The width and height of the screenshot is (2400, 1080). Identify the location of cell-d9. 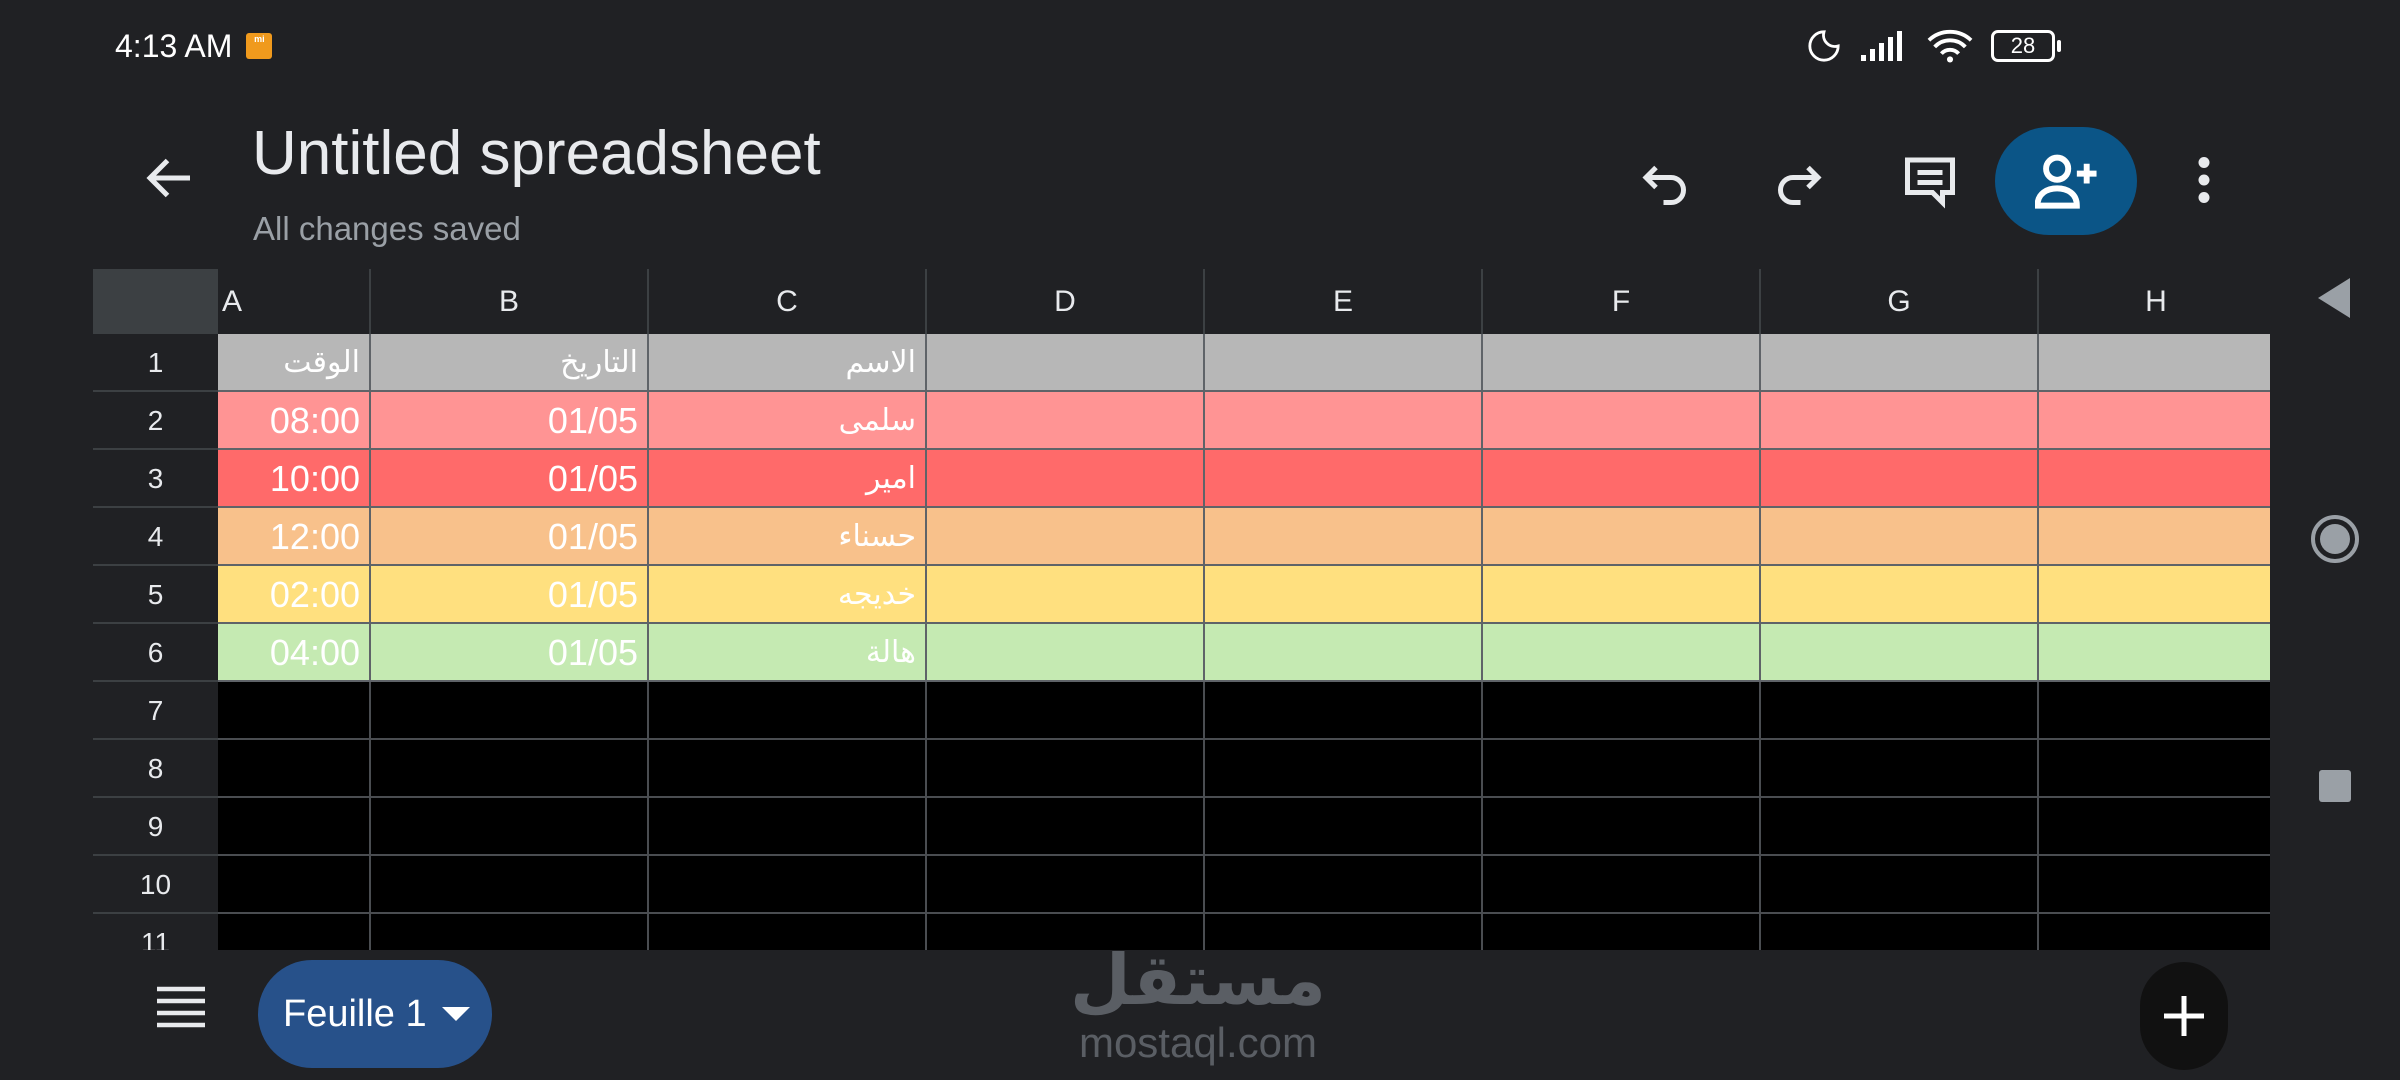
(1066, 827).